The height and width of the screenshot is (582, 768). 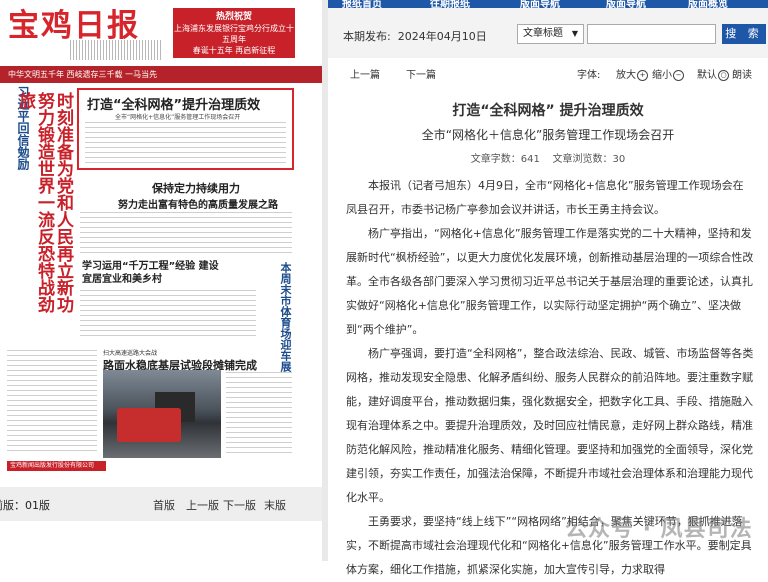 What do you see at coordinates (708, 4) in the screenshot?
I see `nav-item: 版面概览` at bounding box center [708, 4].